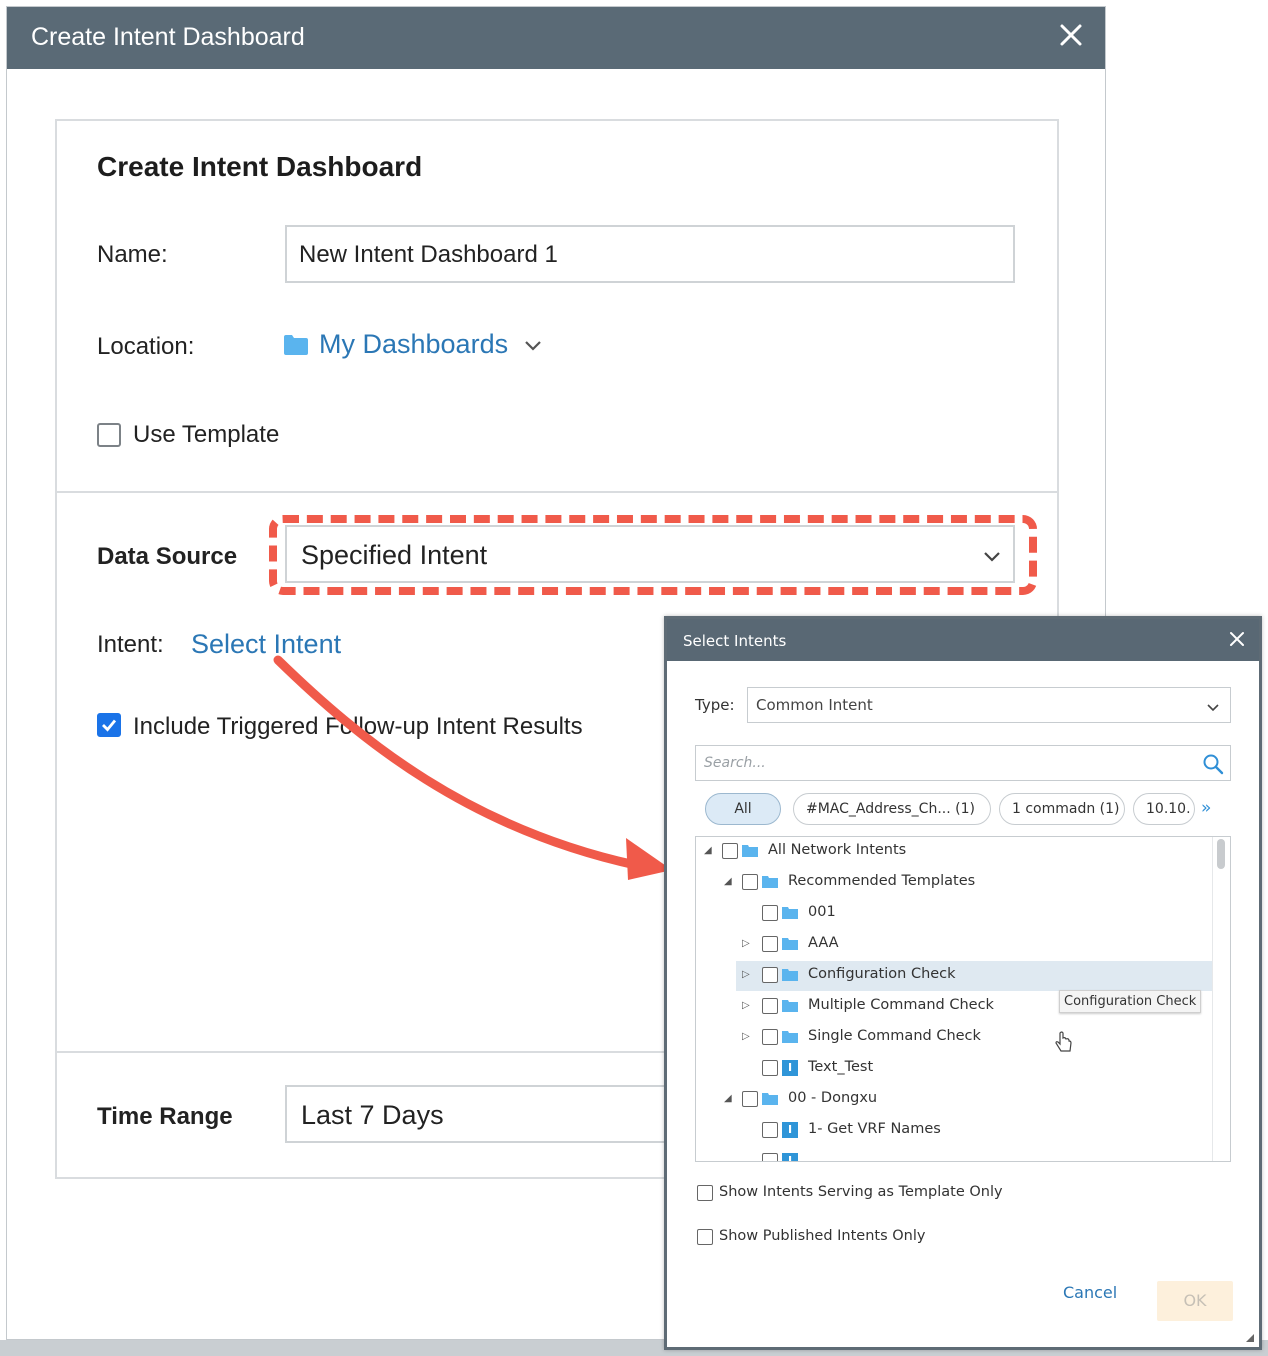 The height and width of the screenshot is (1356, 1268). I want to click on filter-chip: #MAC_Address_Ch... (1), so click(892, 809).